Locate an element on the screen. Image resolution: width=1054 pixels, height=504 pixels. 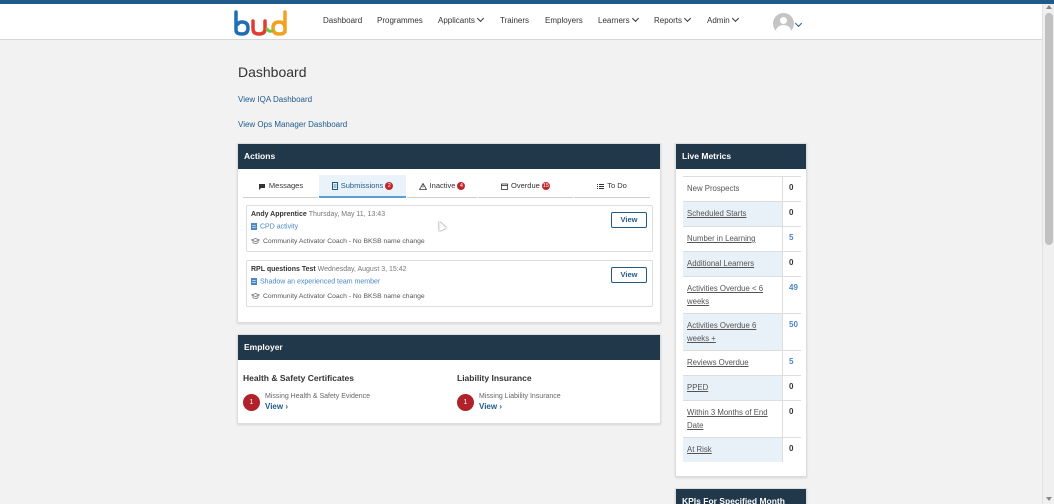
metric-value: 49 is located at coordinates (791, 294).